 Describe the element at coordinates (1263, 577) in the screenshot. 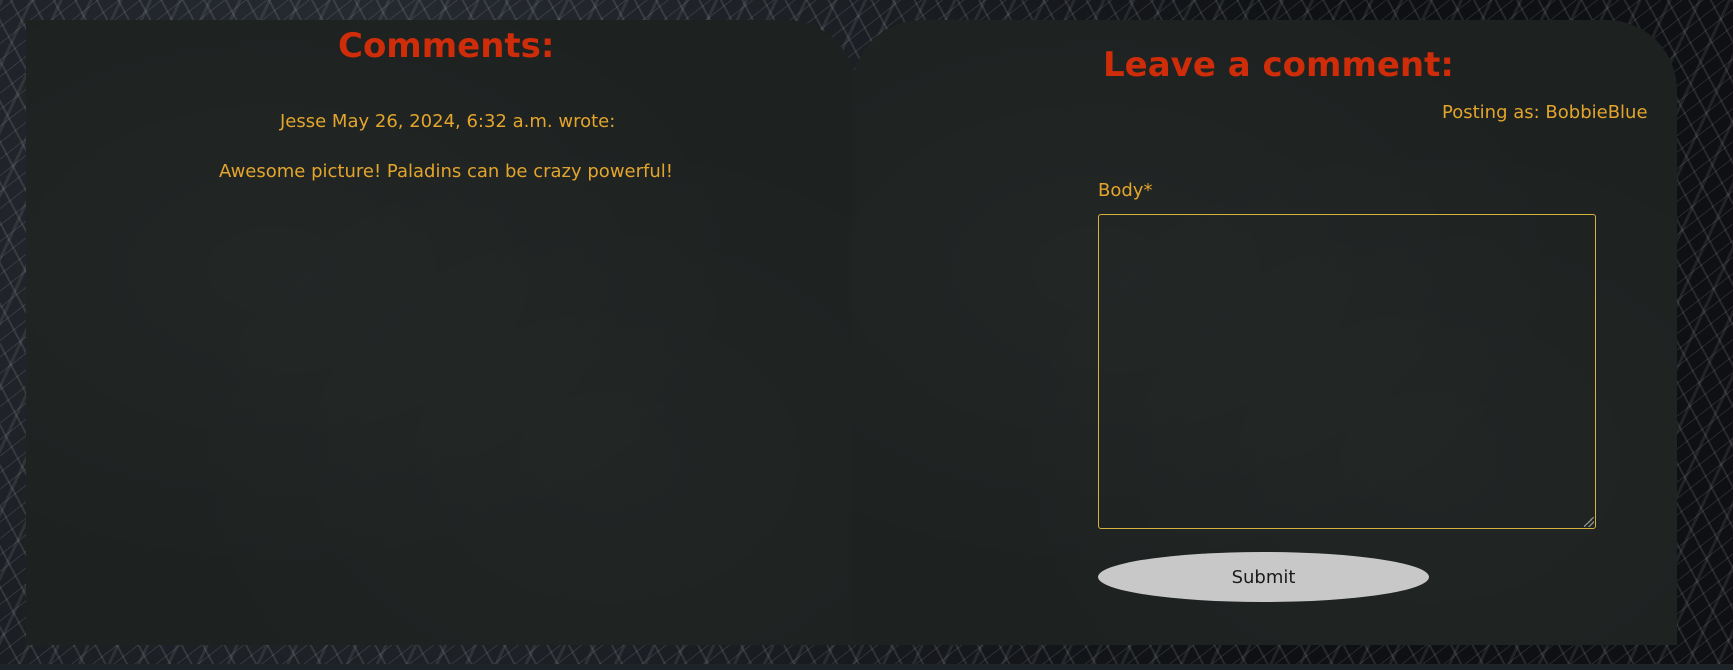

I see `submit-button: Submit` at that location.